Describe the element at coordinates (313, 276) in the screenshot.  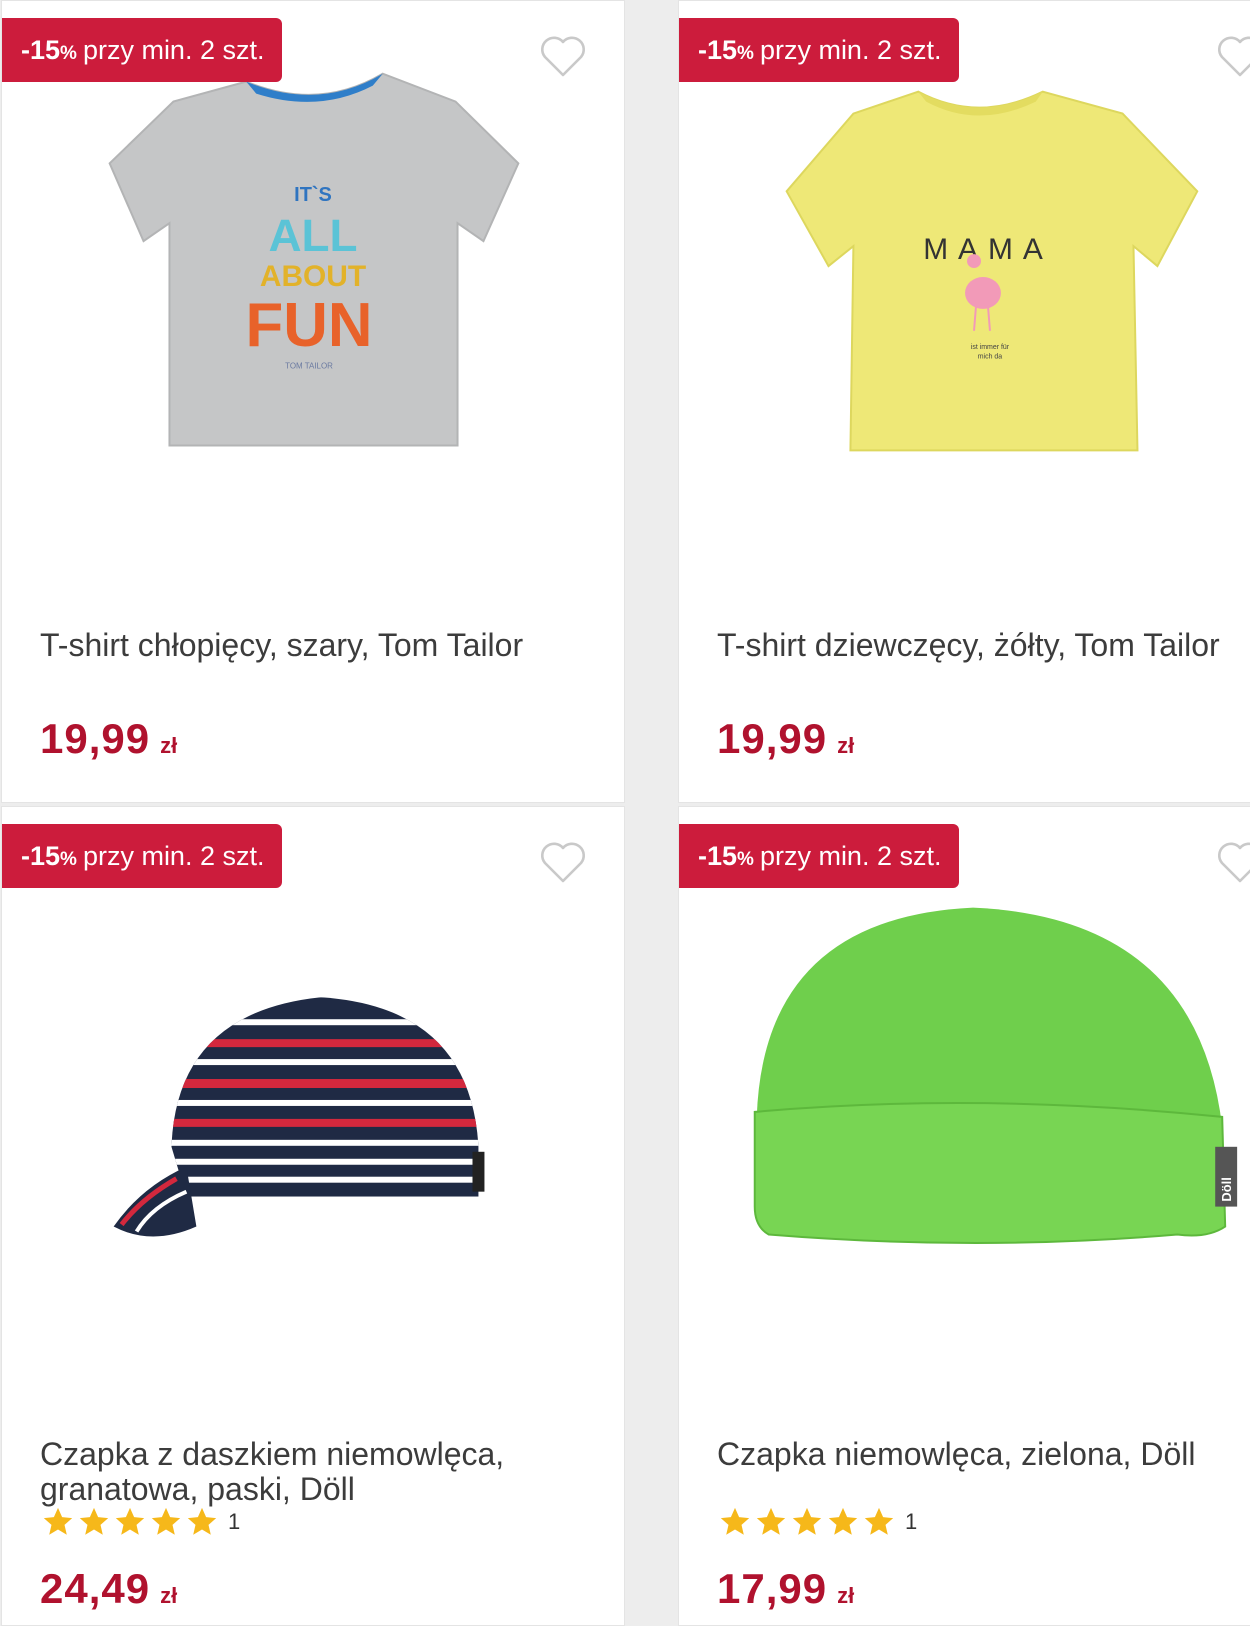
I see `print-line: ABOUT` at that location.